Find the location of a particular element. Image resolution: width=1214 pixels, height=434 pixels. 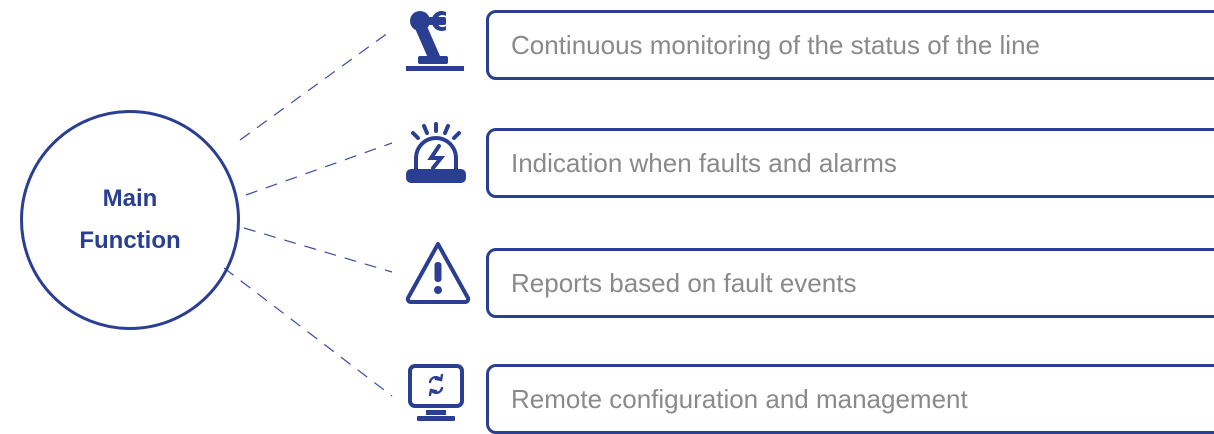

hub-title-line2: Function is located at coordinates (130, 240).